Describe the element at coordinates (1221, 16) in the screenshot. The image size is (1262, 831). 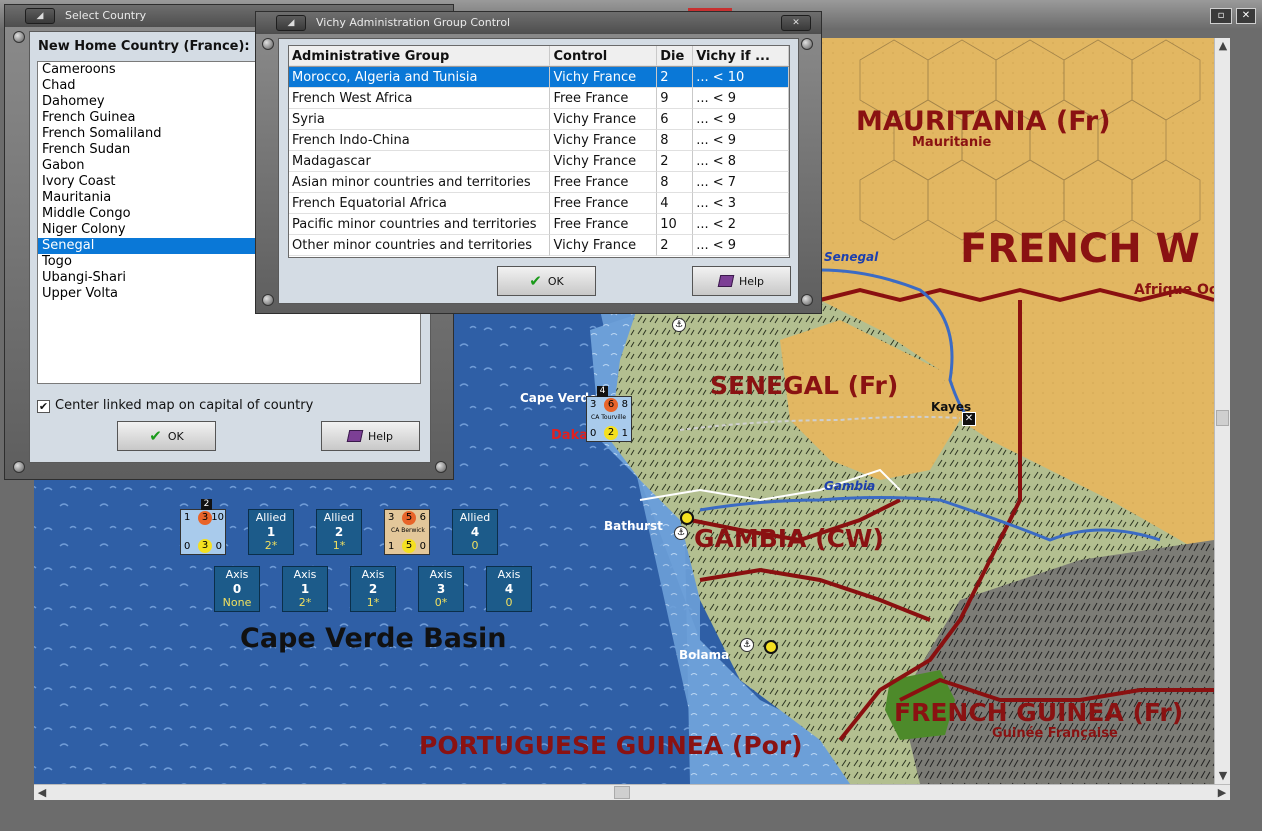
I see `restore-icon: ▫` at that location.